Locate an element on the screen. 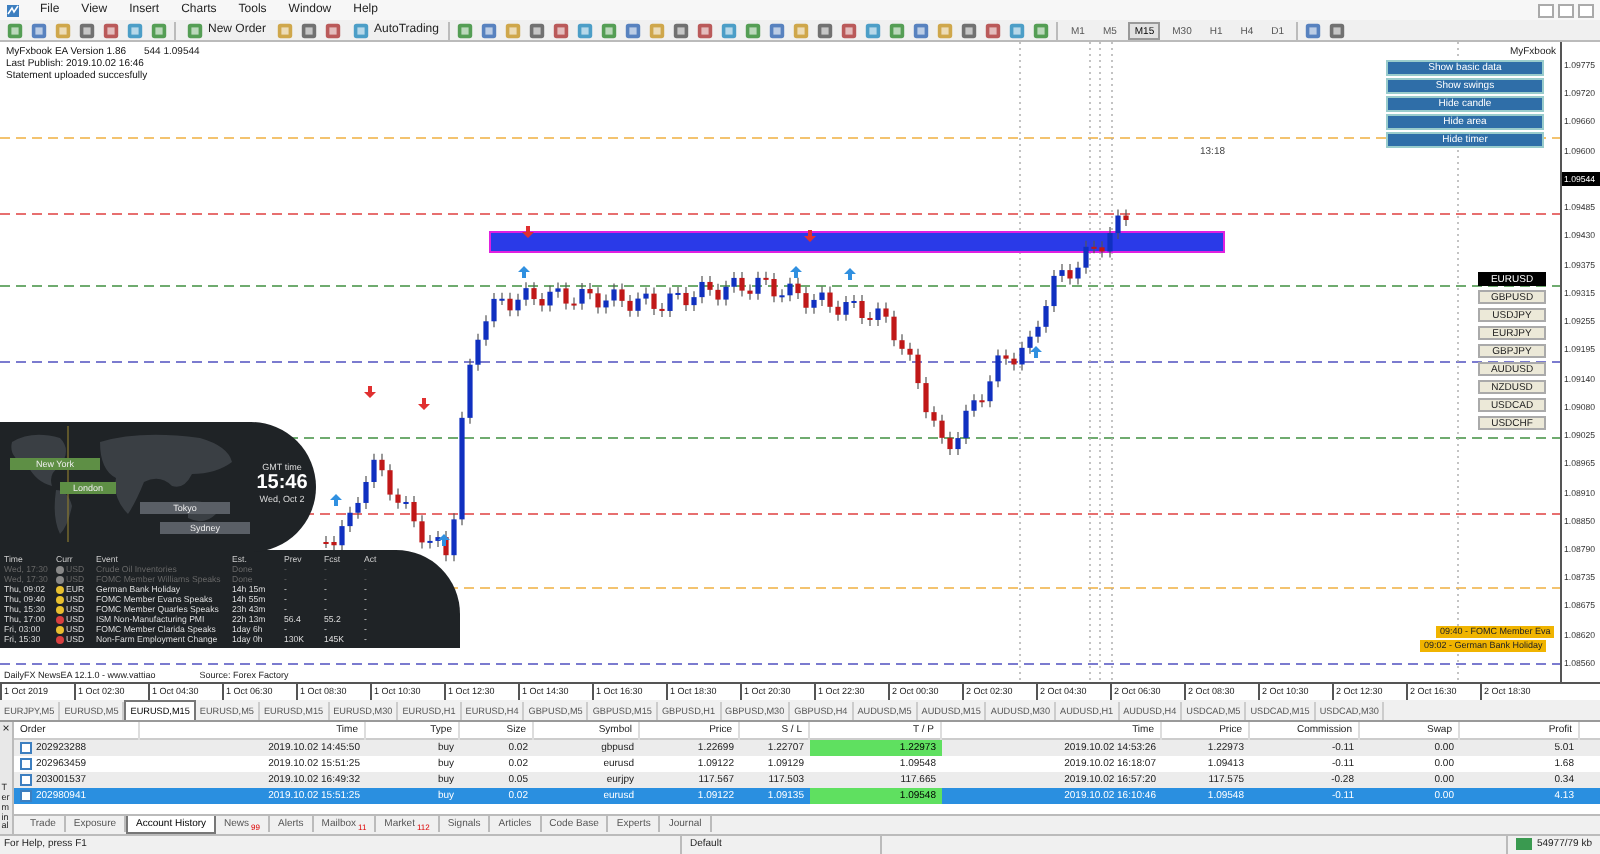  clock-time: 15:46 is located at coordinates (282, 483).